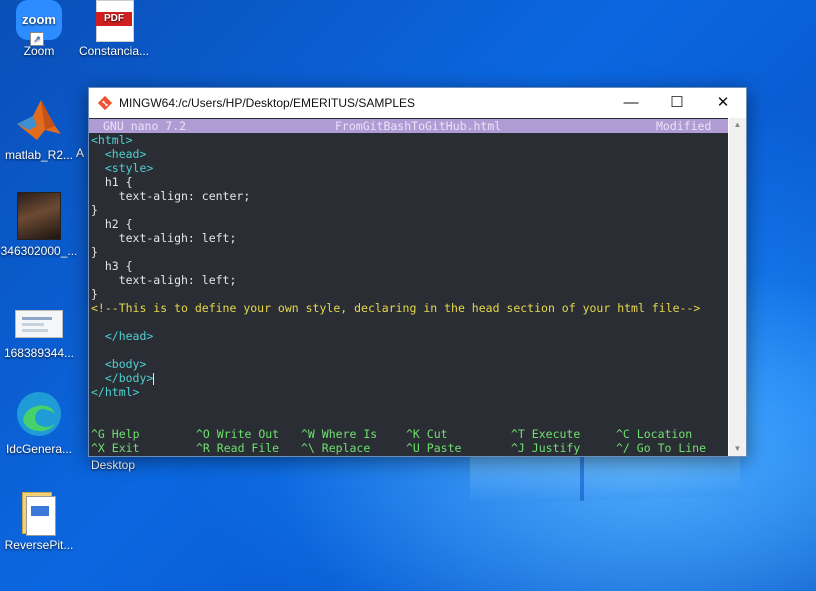 The image size is (816, 591). I want to click on shortcut-justify: ^J Justify, so click(545, 448).